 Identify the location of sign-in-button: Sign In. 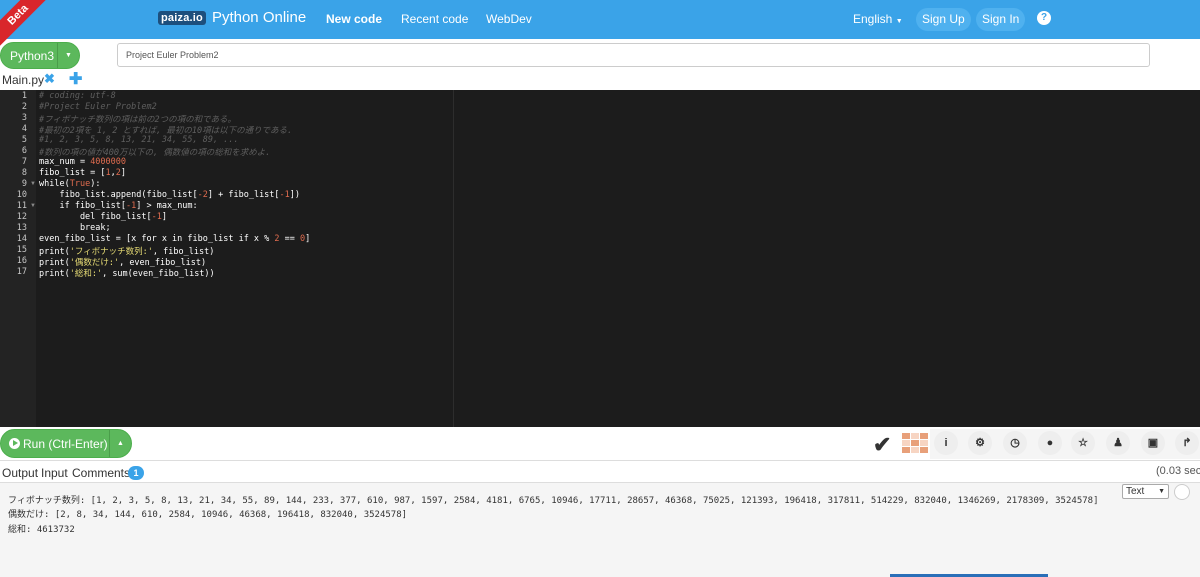
(1001, 19).